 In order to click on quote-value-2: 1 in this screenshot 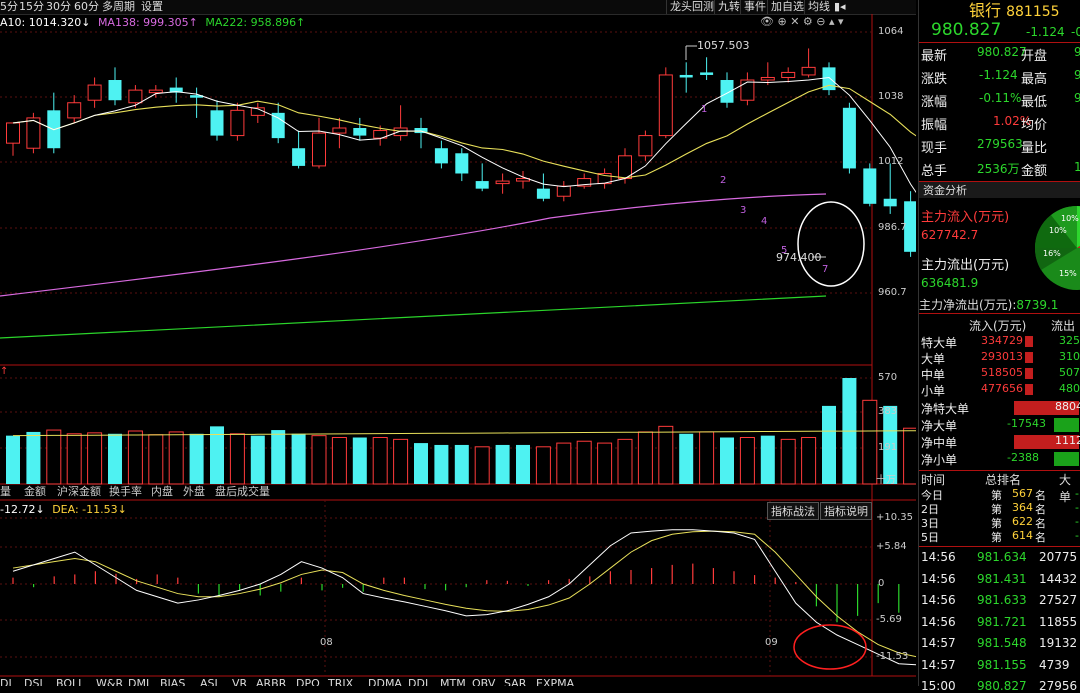, I will do `click(1077, 167)`.